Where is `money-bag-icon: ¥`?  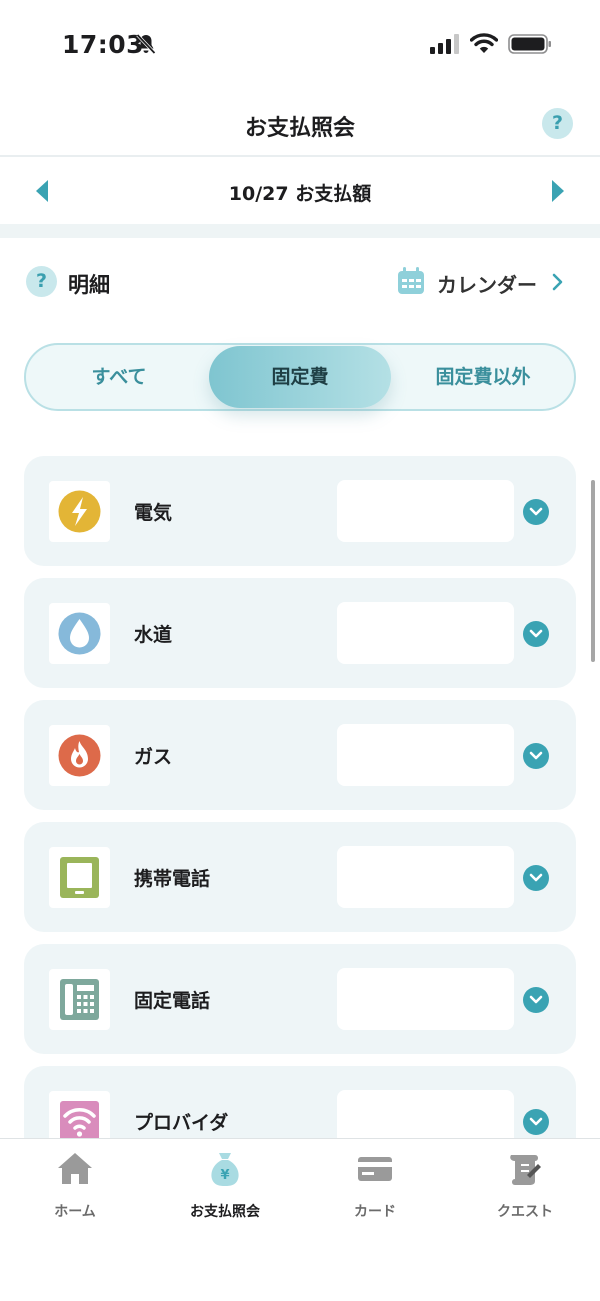 money-bag-icon: ¥ is located at coordinates (225, 1169).